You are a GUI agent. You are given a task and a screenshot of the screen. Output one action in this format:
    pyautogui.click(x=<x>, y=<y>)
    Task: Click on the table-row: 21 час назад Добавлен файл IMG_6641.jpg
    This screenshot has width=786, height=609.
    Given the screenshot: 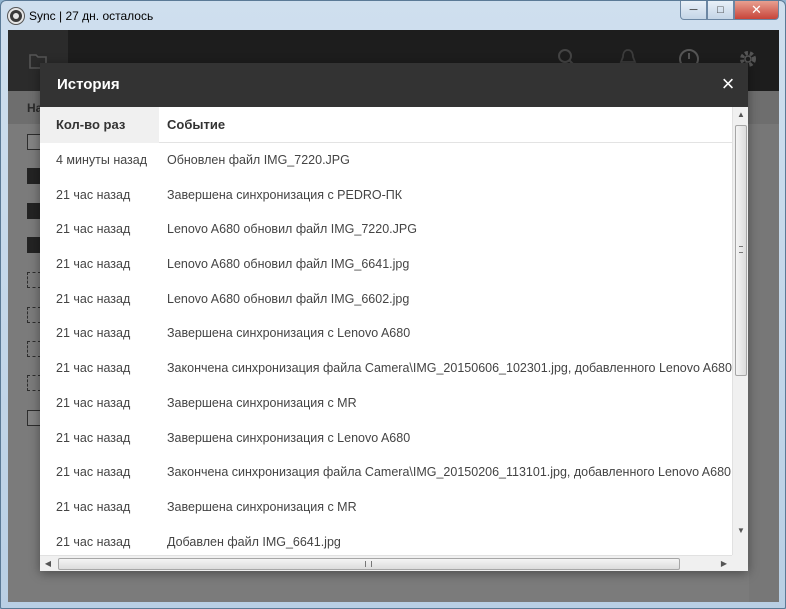 What is the action you would take?
    pyautogui.click(x=386, y=540)
    